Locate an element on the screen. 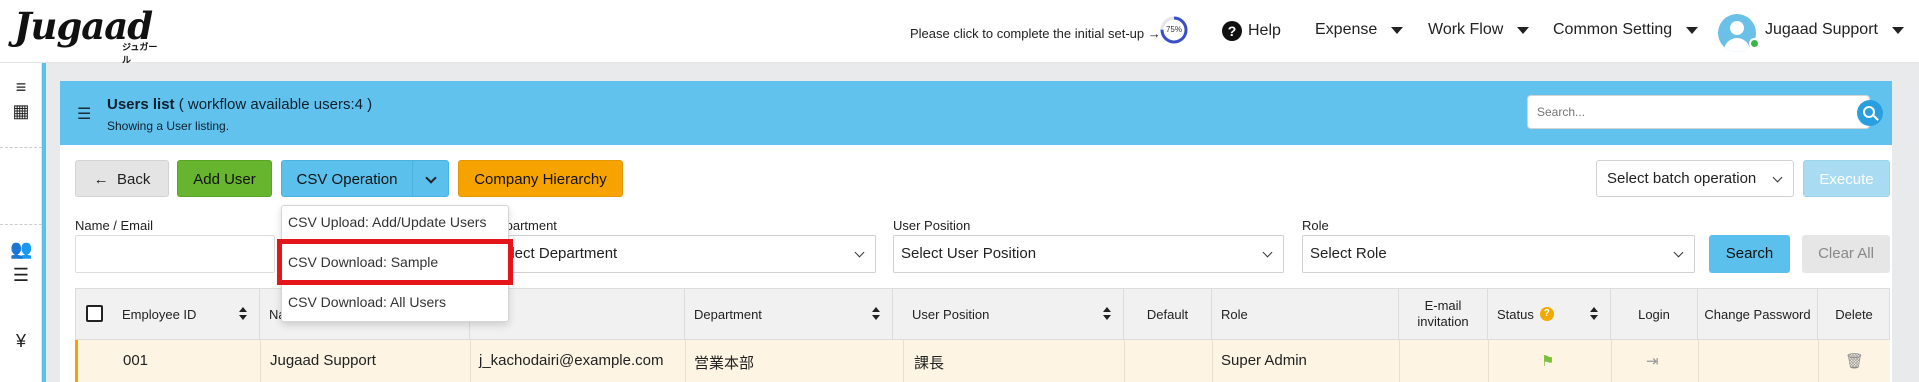  user-name: Jugaad Support is located at coordinates (1821, 29).